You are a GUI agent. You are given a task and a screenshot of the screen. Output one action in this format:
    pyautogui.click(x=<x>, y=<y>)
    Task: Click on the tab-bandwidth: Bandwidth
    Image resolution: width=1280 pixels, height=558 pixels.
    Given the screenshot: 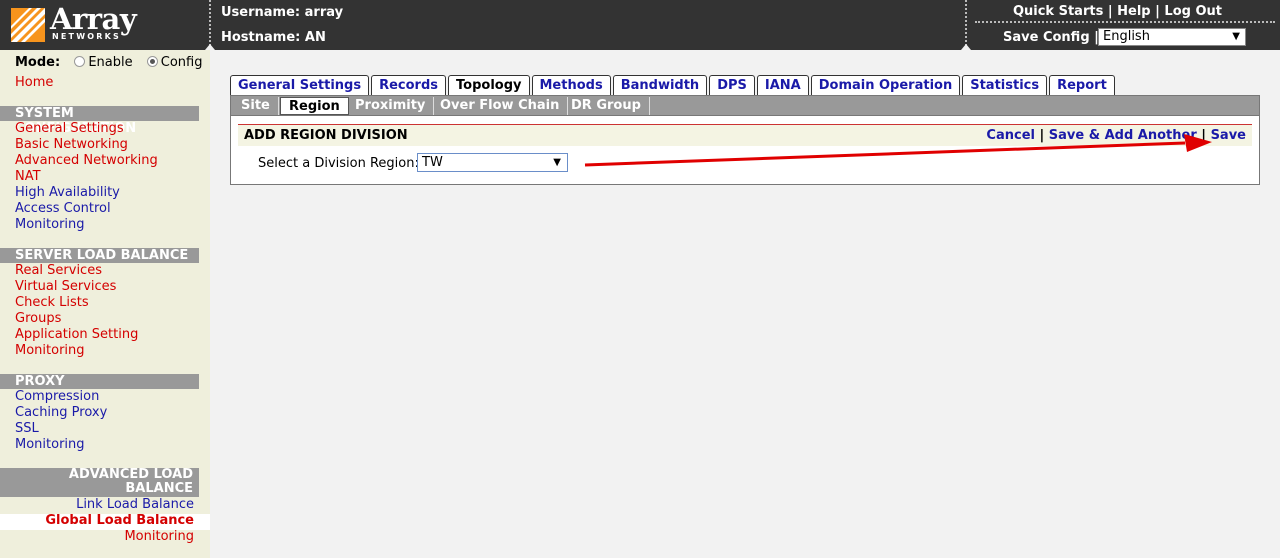 What is the action you would take?
    pyautogui.click(x=660, y=85)
    